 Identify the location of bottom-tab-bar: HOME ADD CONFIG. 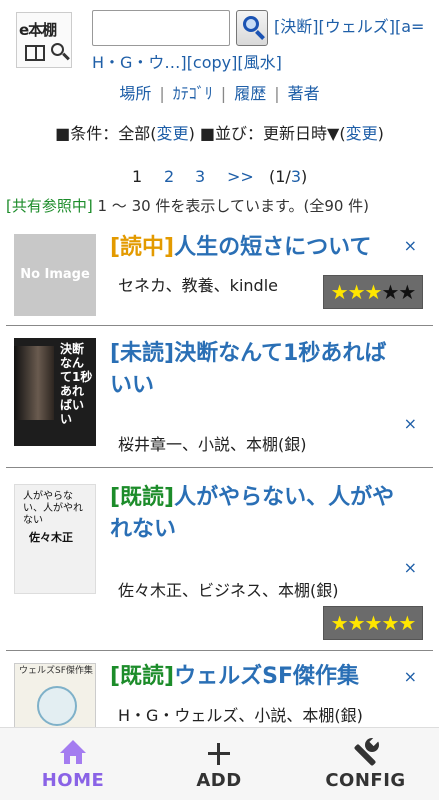
(219, 763).